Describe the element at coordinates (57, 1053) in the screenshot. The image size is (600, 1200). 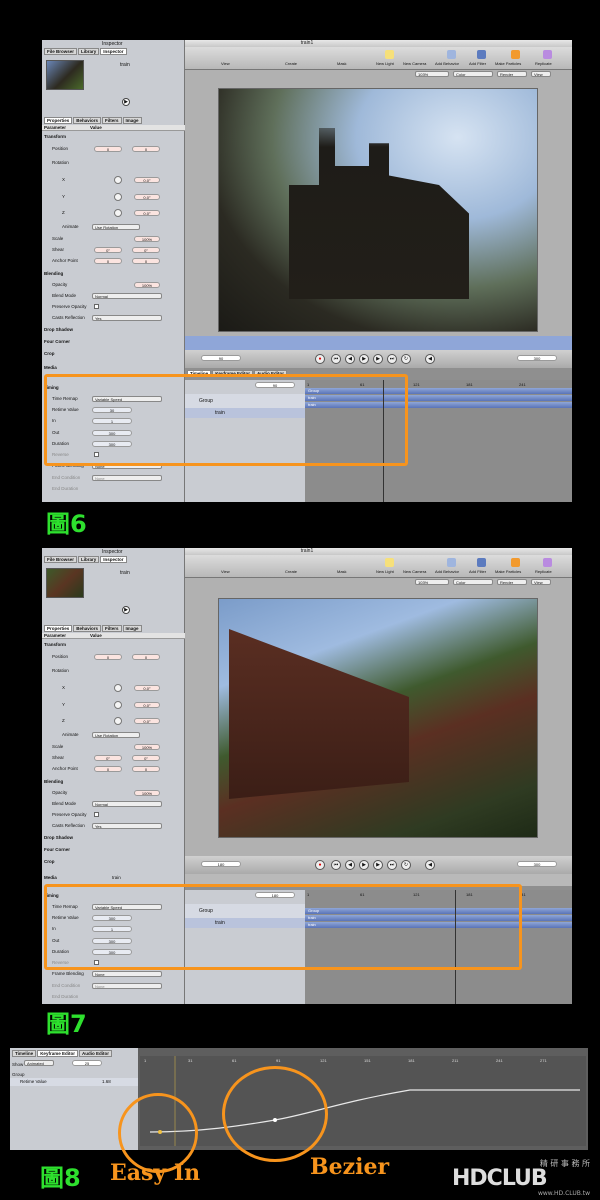
I see `tab-keyframe-editor: Keyframe Editor` at that location.